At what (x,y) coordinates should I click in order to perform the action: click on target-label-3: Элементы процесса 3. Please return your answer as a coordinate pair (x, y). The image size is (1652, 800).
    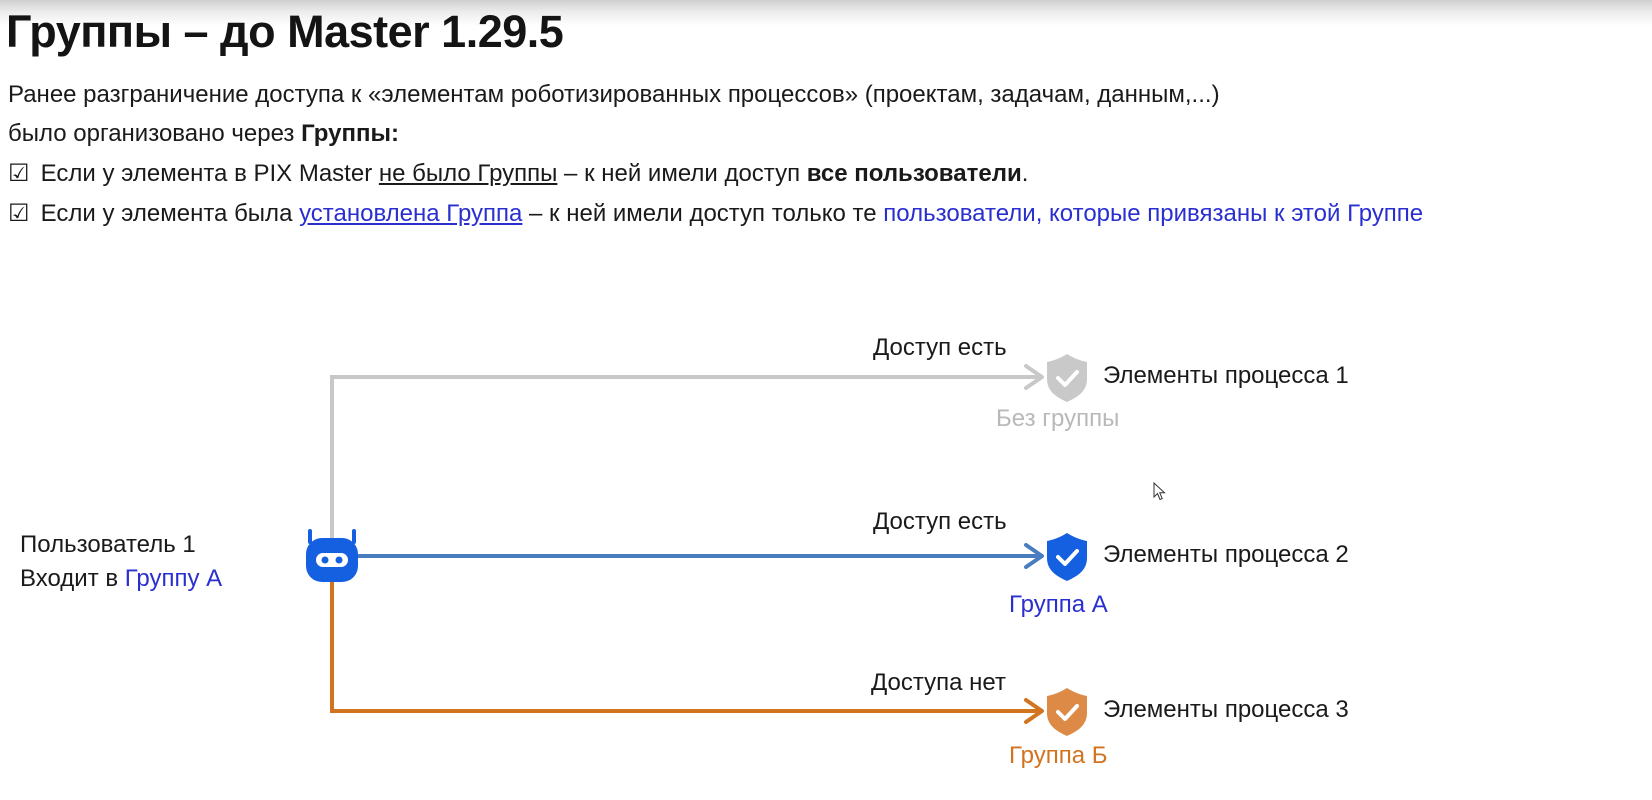
    Looking at the image, I should click on (1226, 709).